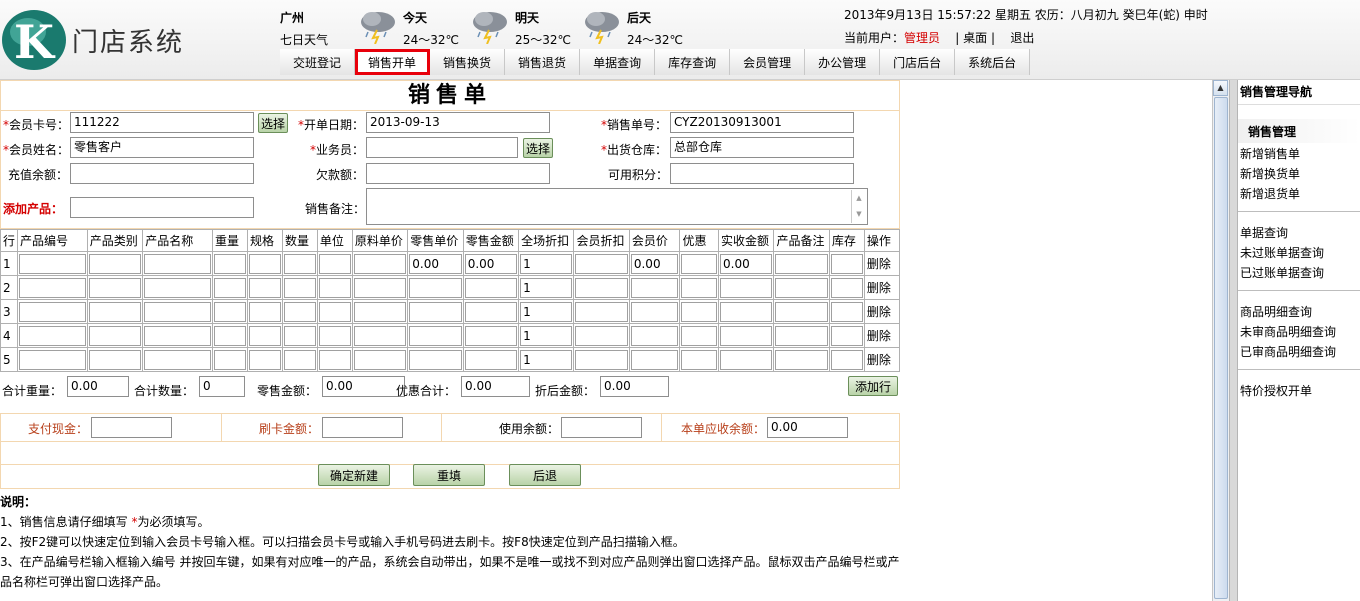 This screenshot has height=601, width=1360. I want to click on logout-link: 退出, so click(1022, 38).